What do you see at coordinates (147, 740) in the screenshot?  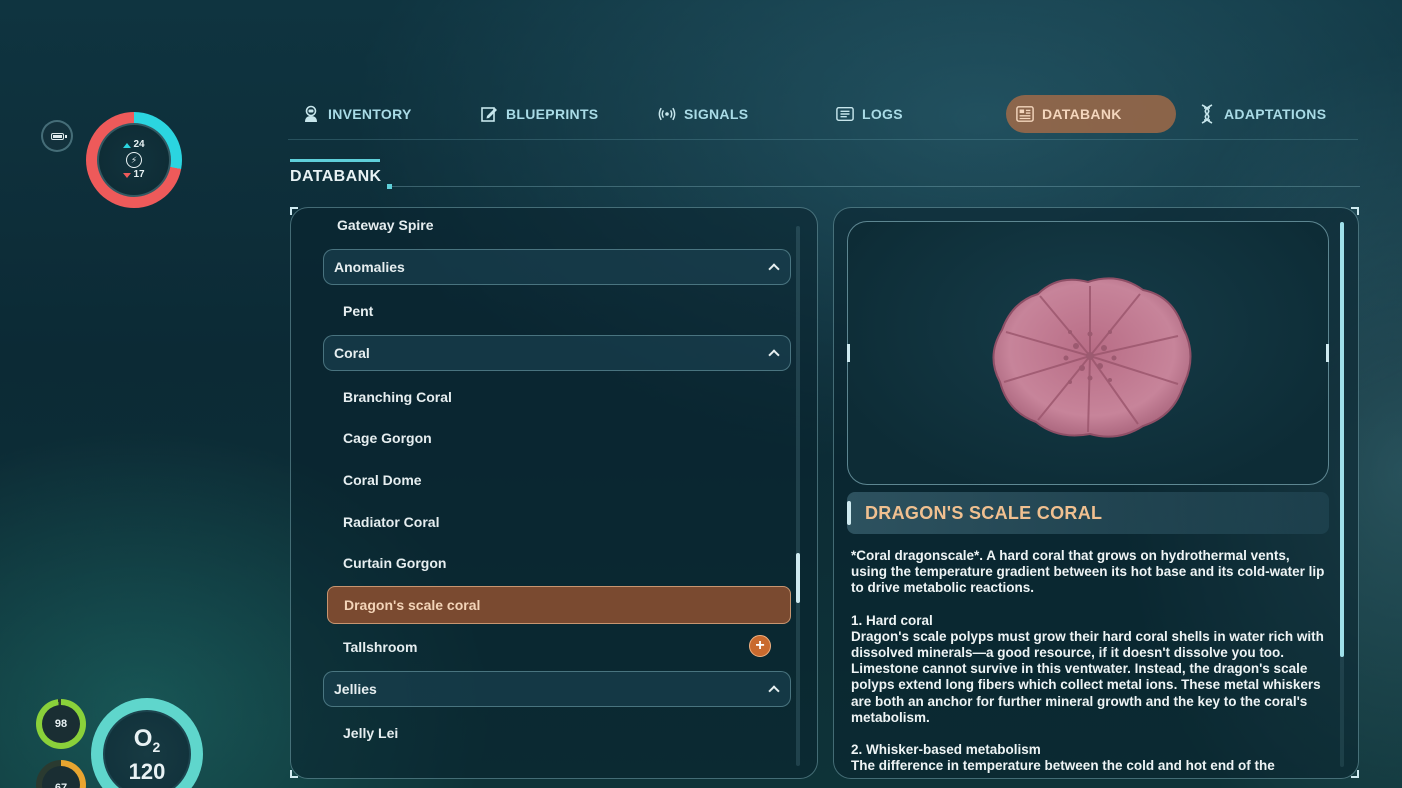 I see `oxygen-label: O2` at bounding box center [147, 740].